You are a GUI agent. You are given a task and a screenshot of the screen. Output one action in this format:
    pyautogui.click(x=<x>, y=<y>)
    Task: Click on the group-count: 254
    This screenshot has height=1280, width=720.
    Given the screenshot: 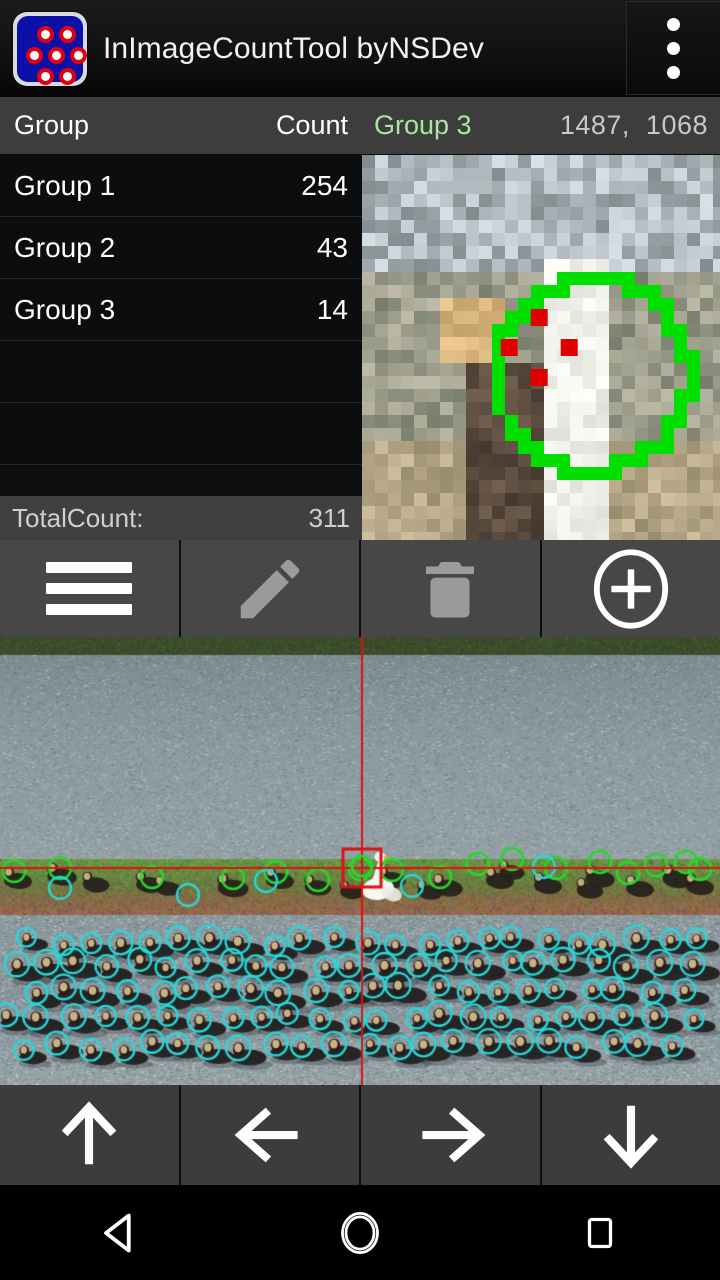 What is the action you would take?
    pyautogui.click(x=324, y=185)
    